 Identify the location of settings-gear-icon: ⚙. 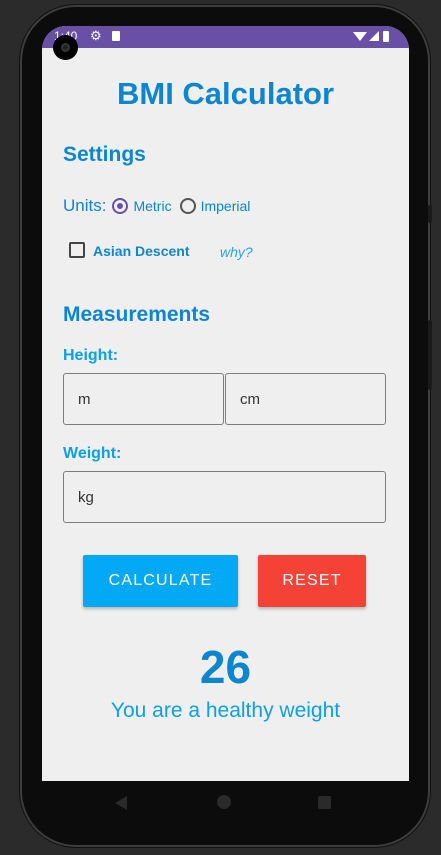
(96, 35).